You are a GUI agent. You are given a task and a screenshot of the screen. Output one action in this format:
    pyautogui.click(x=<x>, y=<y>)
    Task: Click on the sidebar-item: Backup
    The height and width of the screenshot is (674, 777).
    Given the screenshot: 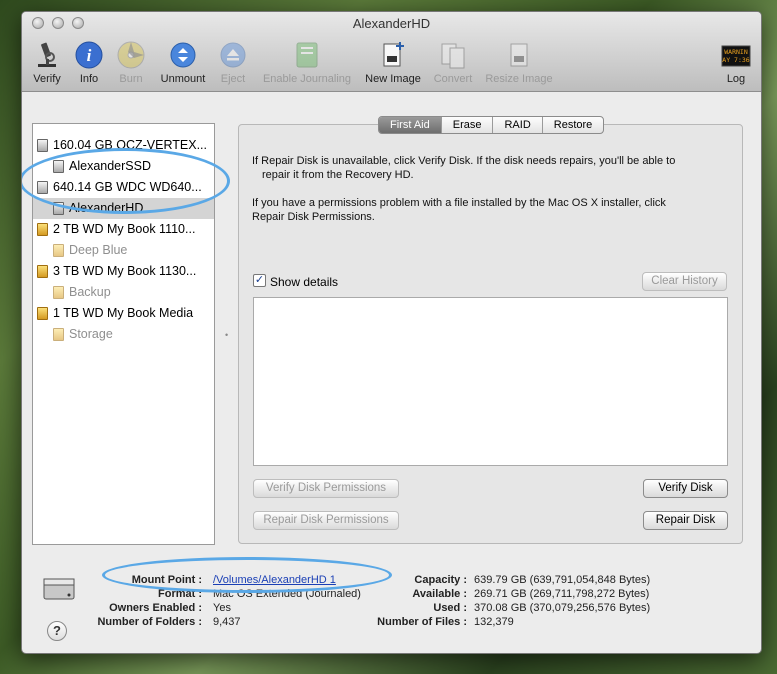 What is the action you would take?
    pyautogui.click(x=123, y=292)
    